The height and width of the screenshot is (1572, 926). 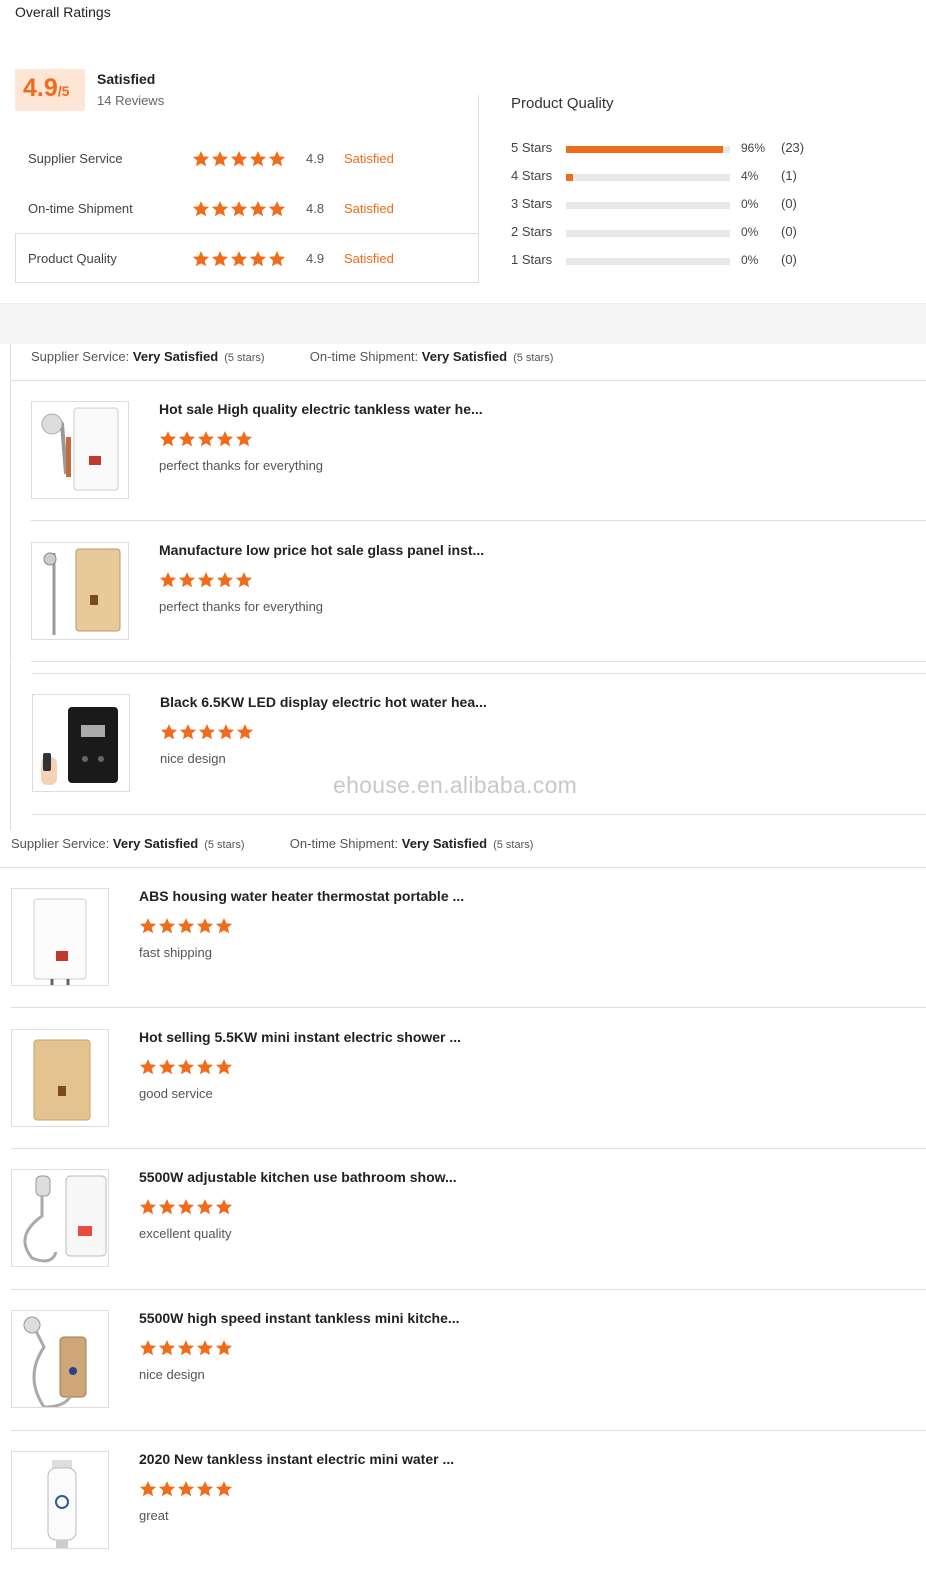 What do you see at coordinates (241, 606) in the screenshot?
I see `review-comment: perfect thanks for everything` at bounding box center [241, 606].